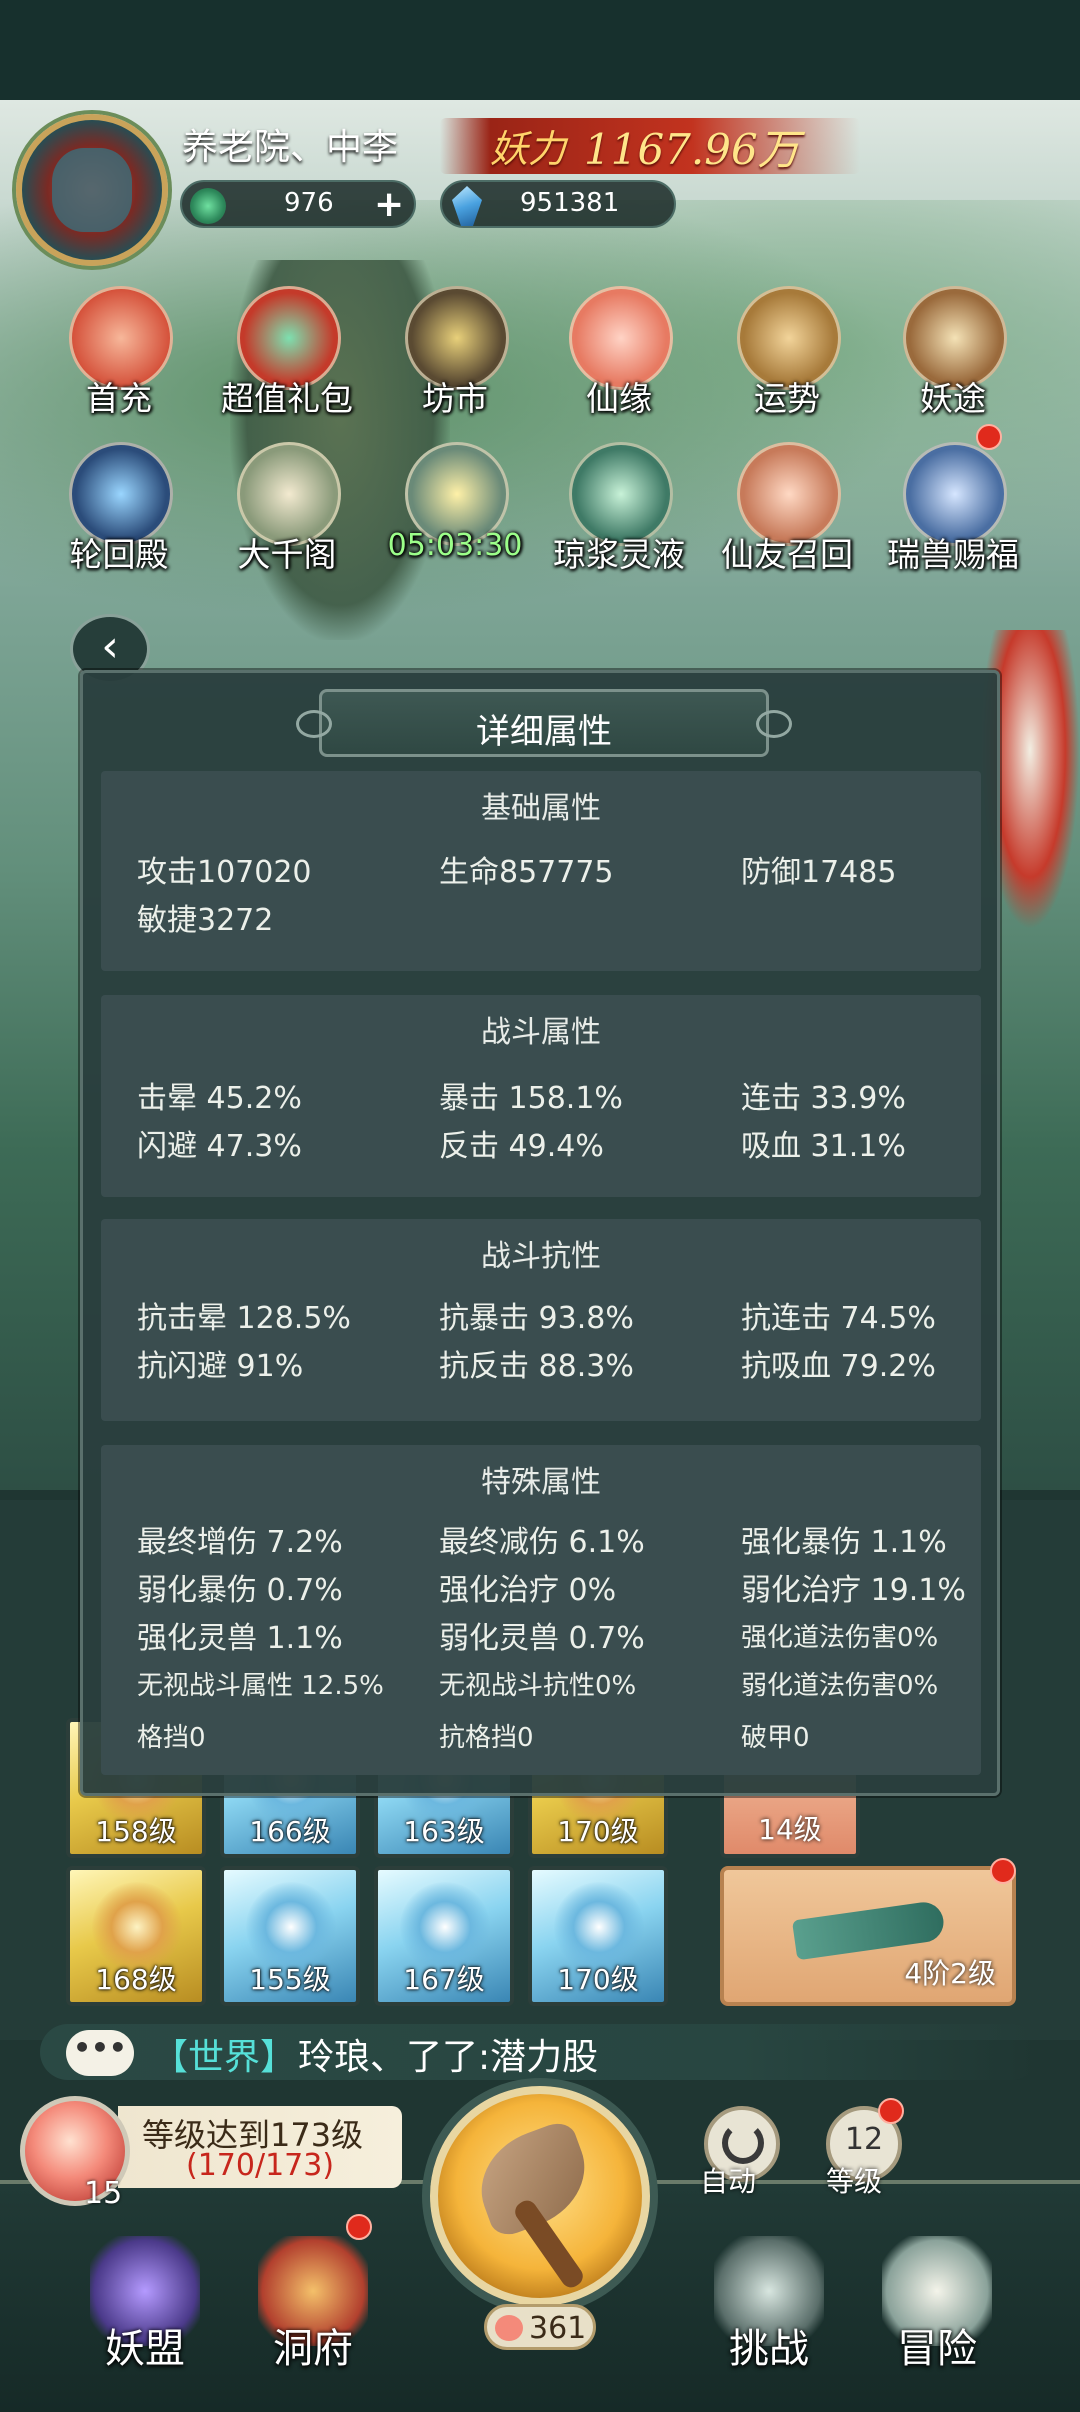  Describe the element at coordinates (864, 2139) in the screenshot. I see `level-number: 12` at that location.